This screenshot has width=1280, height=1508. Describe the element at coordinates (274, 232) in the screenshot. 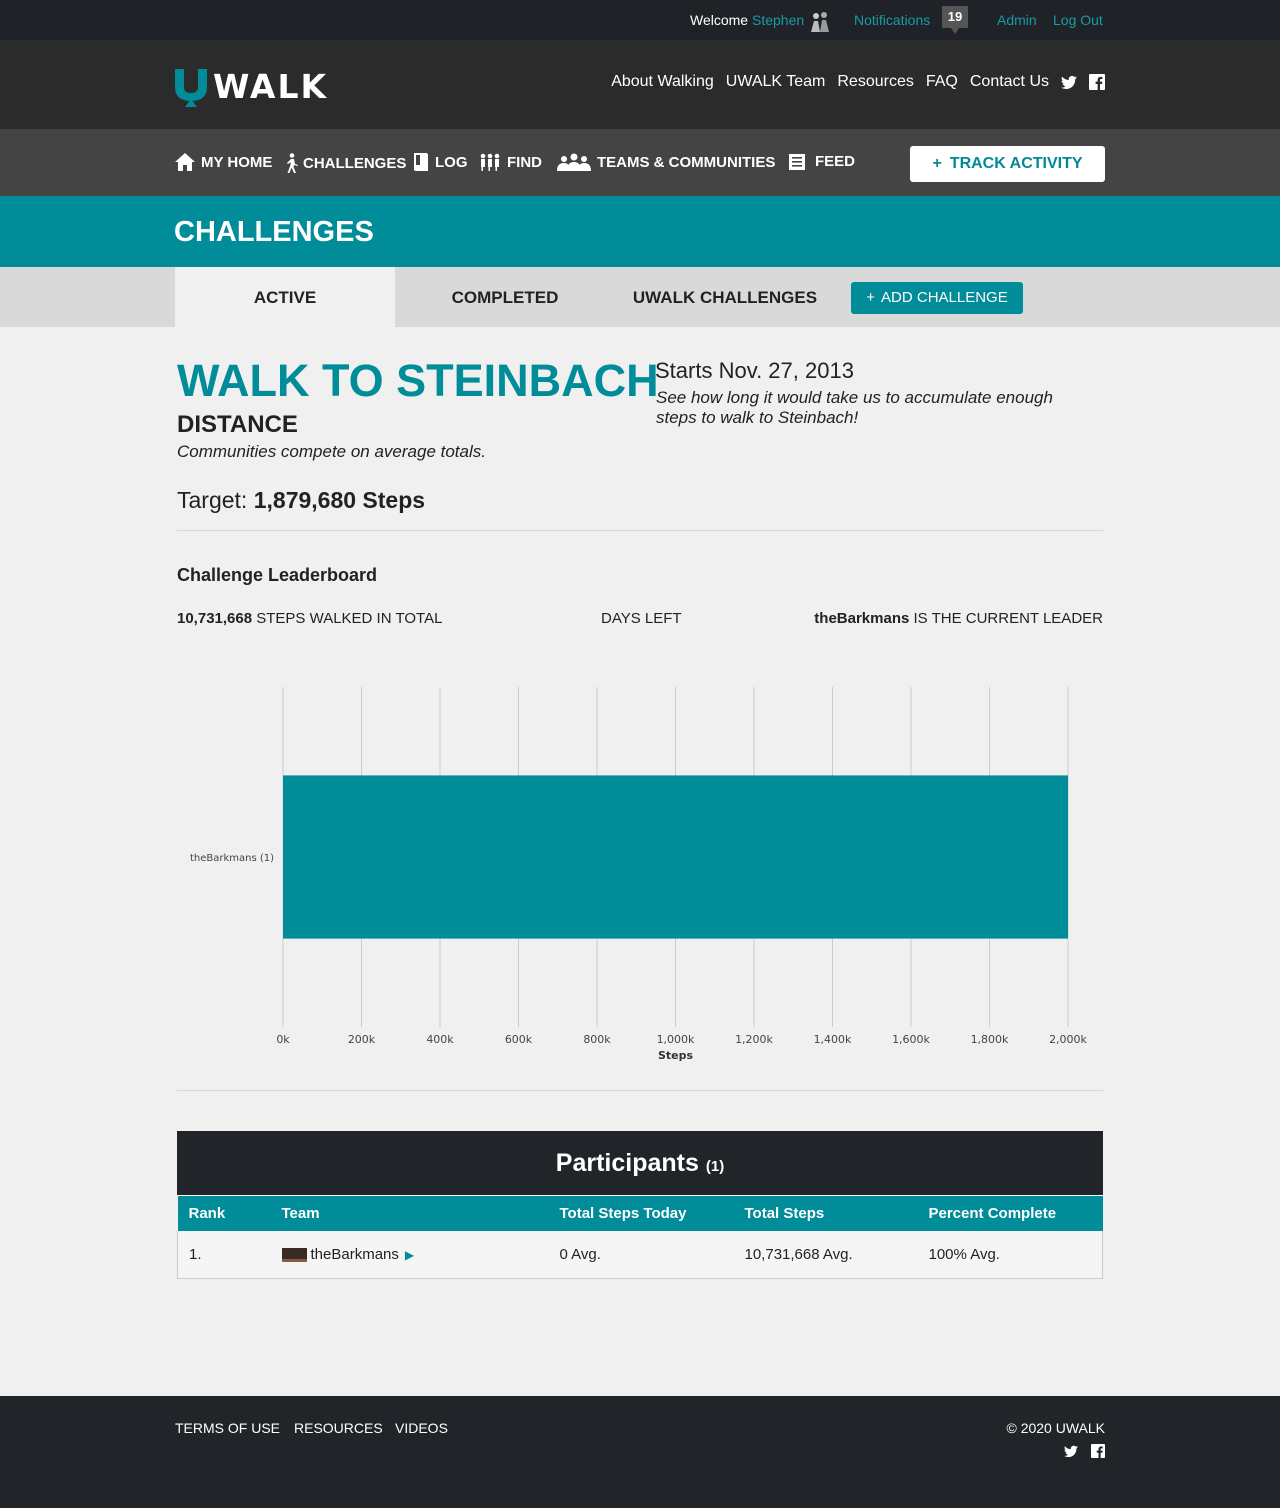

I see `page-title: CHALLENGES` at that location.